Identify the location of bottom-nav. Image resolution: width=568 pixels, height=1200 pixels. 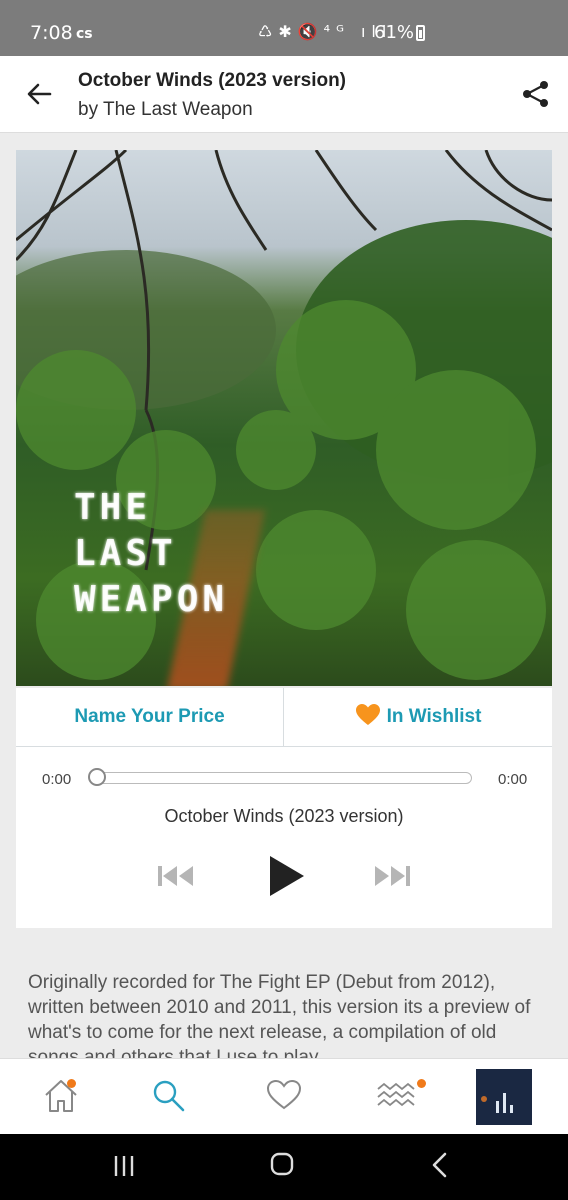
(284, 1096).